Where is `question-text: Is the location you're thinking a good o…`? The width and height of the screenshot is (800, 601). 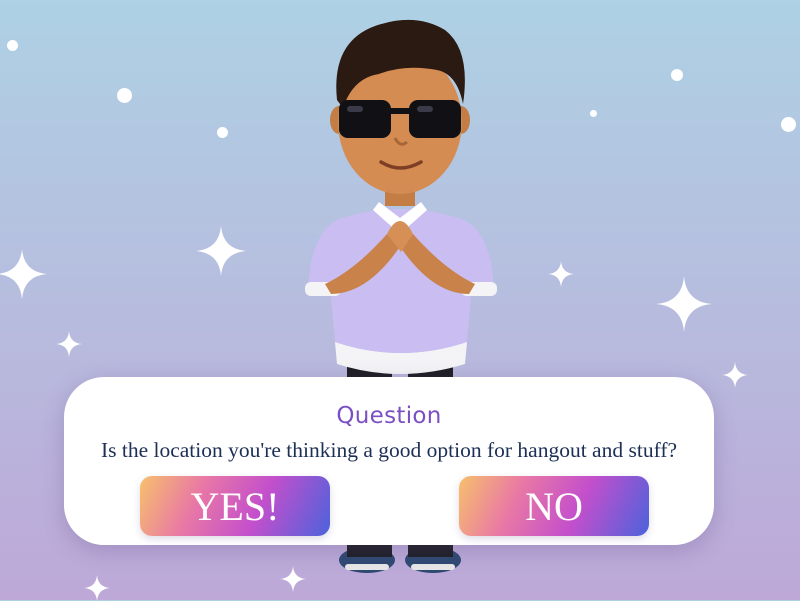
question-text: Is the location you're thinking a good o… is located at coordinates (389, 450).